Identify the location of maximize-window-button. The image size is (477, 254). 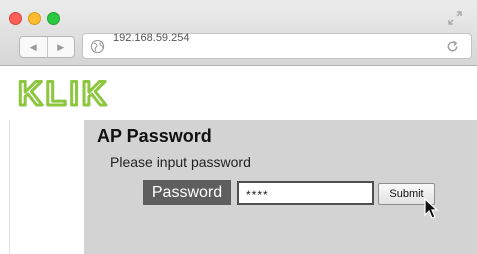
(53, 18).